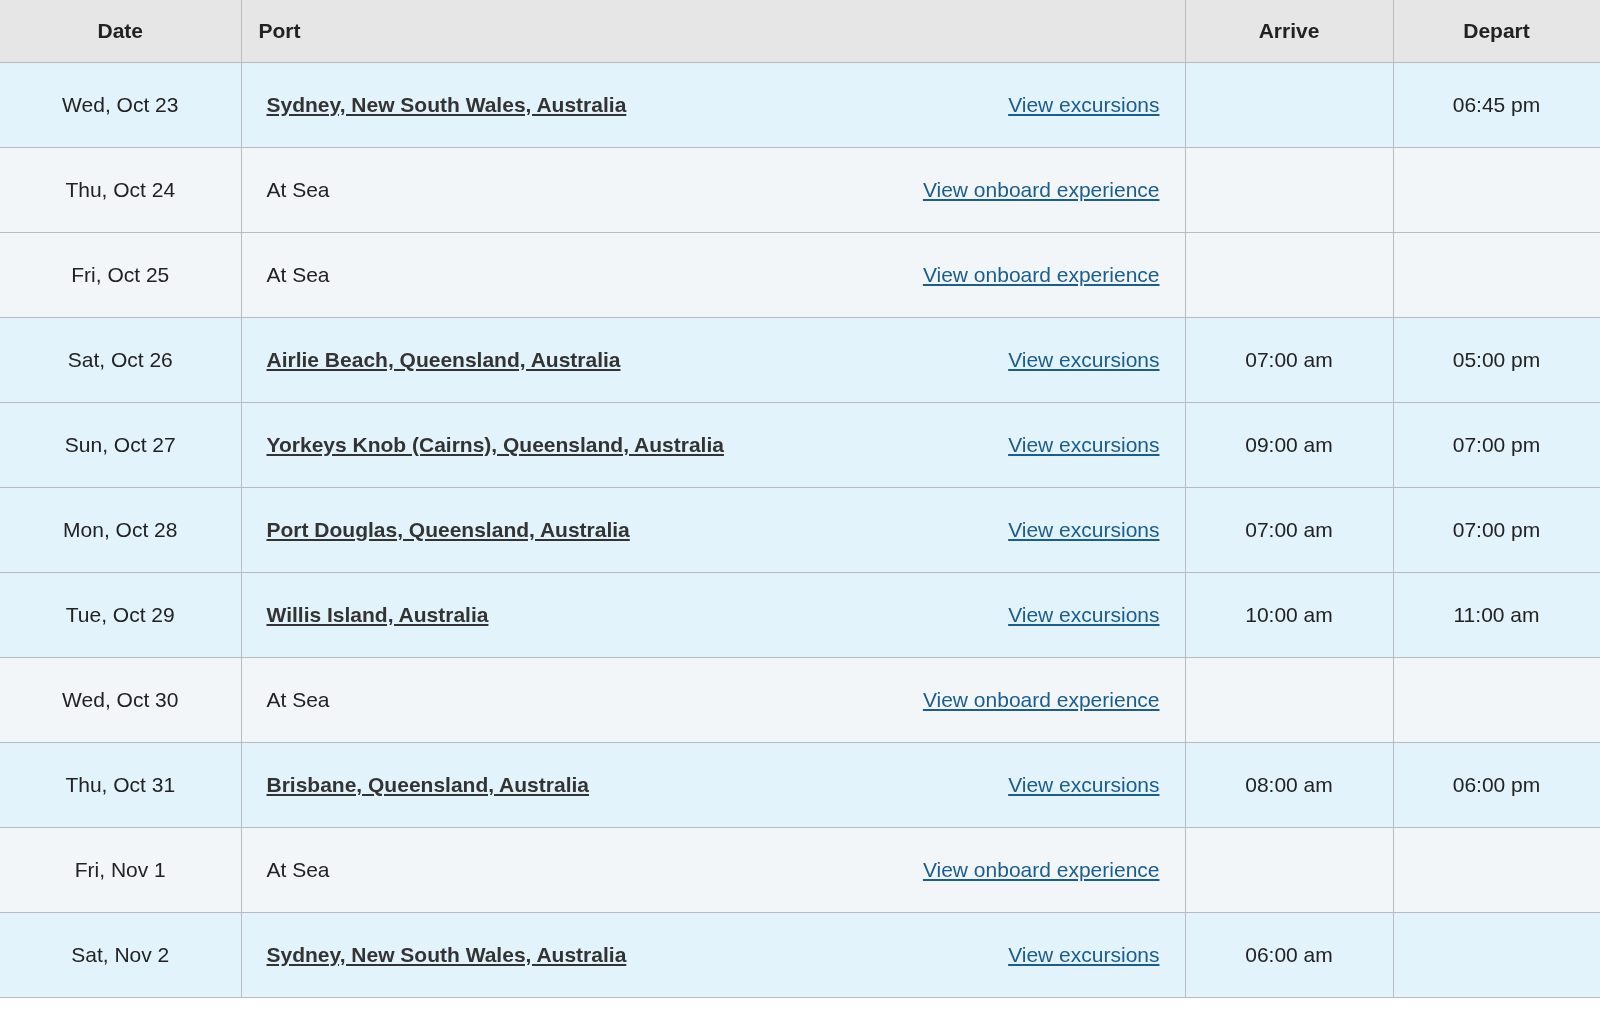 The image size is (1600, 1013). Describe the element at coordinates (495, 444) in the screenshot. I see `port-link: Yorkeys Knob (Cairns), Queensland, Australia` at that location.